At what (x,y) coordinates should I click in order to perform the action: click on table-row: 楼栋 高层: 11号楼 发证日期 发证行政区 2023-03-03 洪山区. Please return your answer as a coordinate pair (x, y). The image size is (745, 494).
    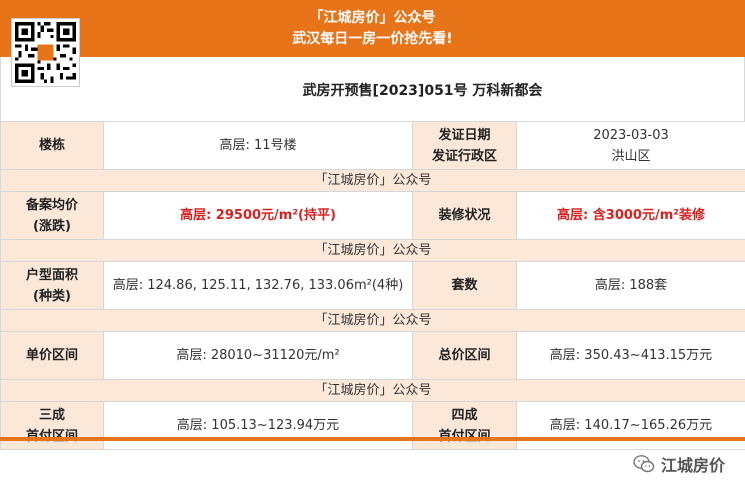
    Looking at the image, I should click on (372, 145).